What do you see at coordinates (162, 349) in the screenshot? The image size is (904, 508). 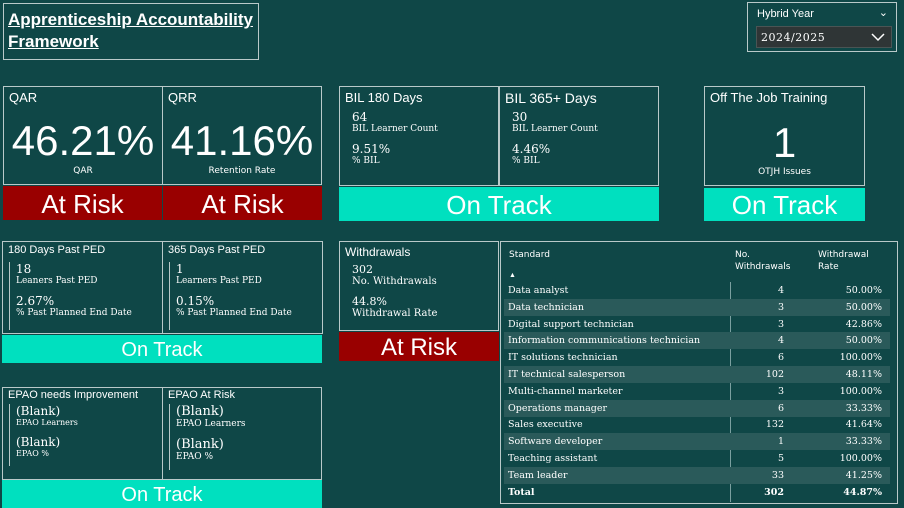 I see `ped-status-badge: On Track` at bounding box center [162, 349].